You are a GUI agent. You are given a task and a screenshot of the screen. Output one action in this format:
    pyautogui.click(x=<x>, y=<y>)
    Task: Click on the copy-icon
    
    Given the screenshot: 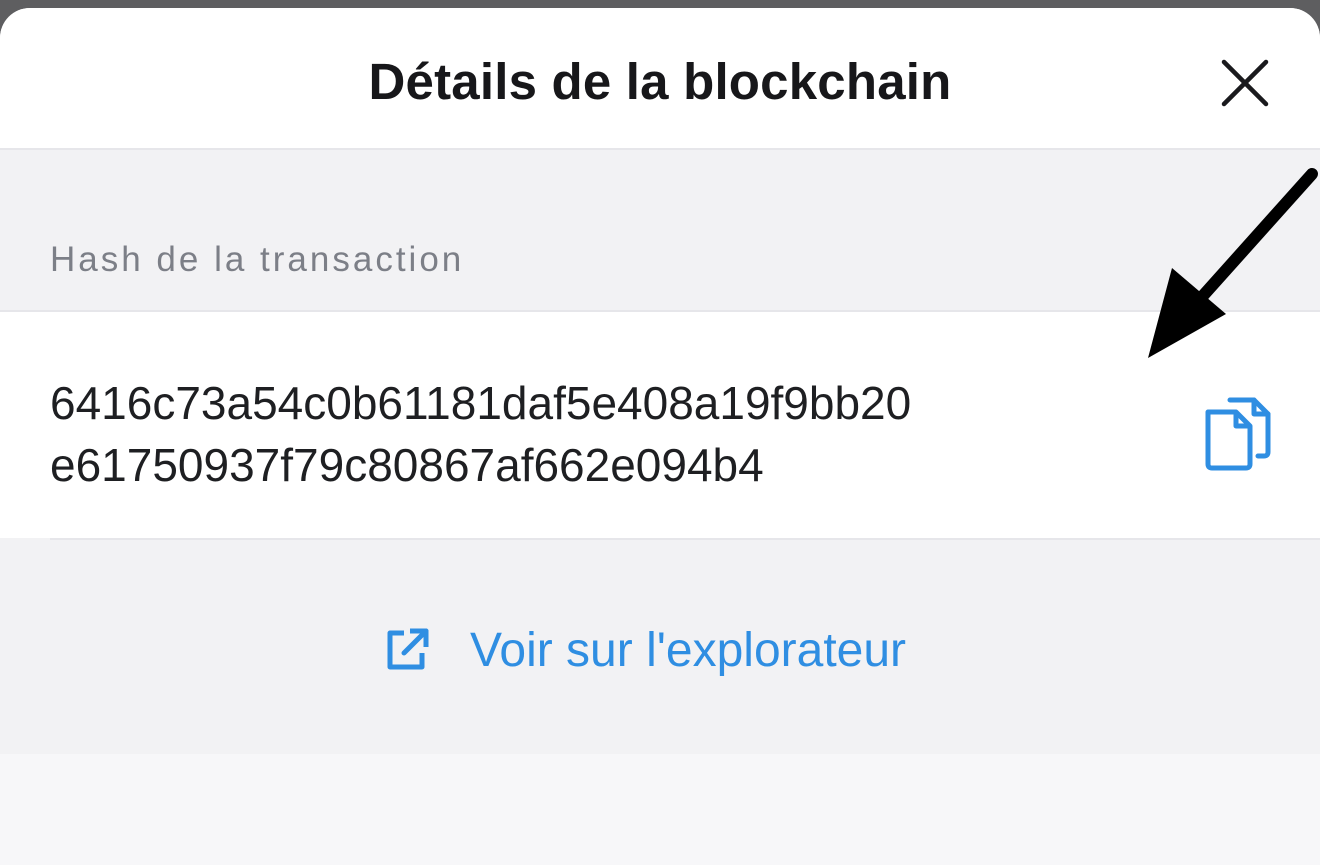 What is the action you would take?
    pyautogui.click(x=1238, y=434)
    